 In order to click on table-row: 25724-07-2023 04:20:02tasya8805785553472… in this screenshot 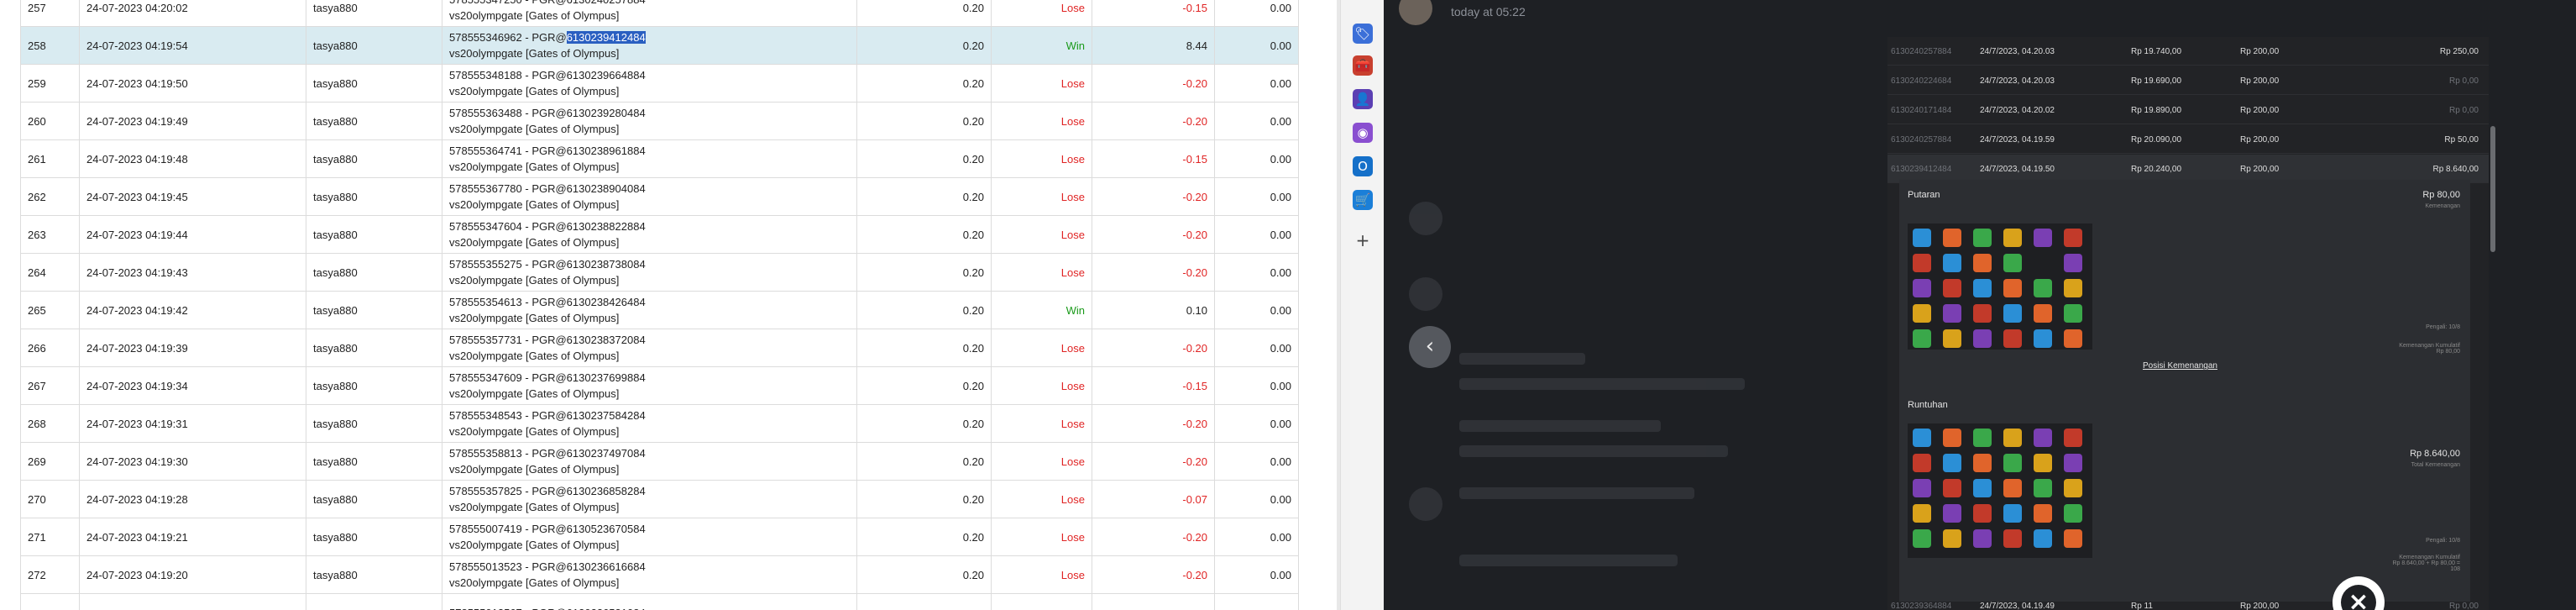, I will do `click(660, 14)`.